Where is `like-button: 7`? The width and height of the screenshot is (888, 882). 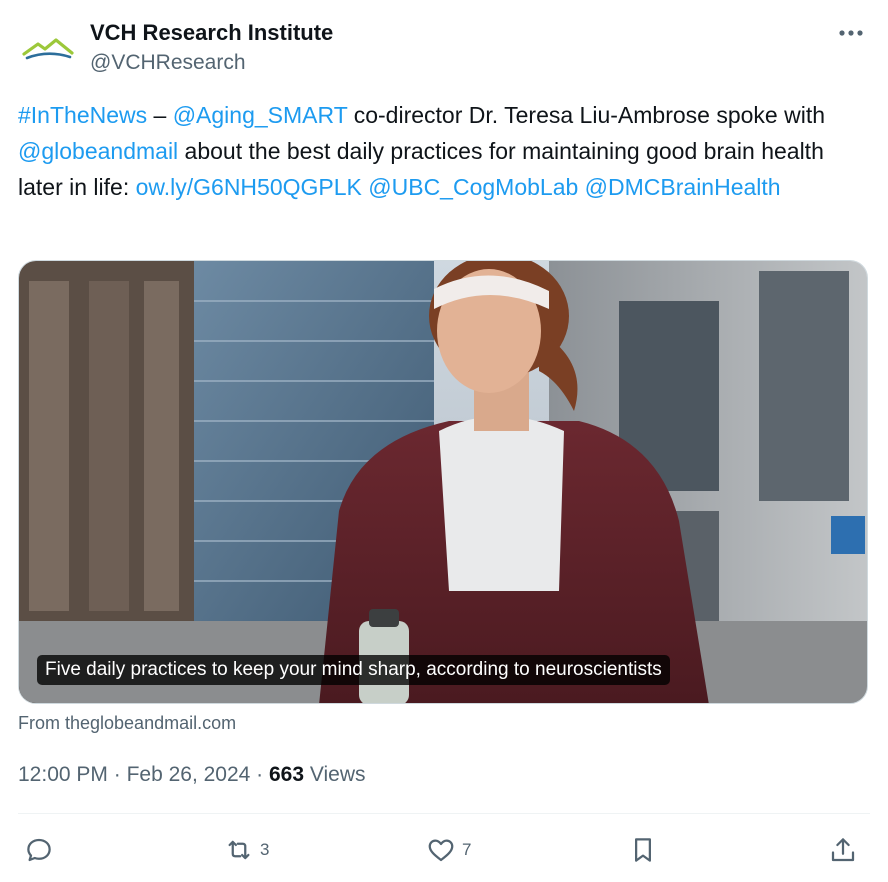
like-button: 7 is located at coordinates (448, 850).